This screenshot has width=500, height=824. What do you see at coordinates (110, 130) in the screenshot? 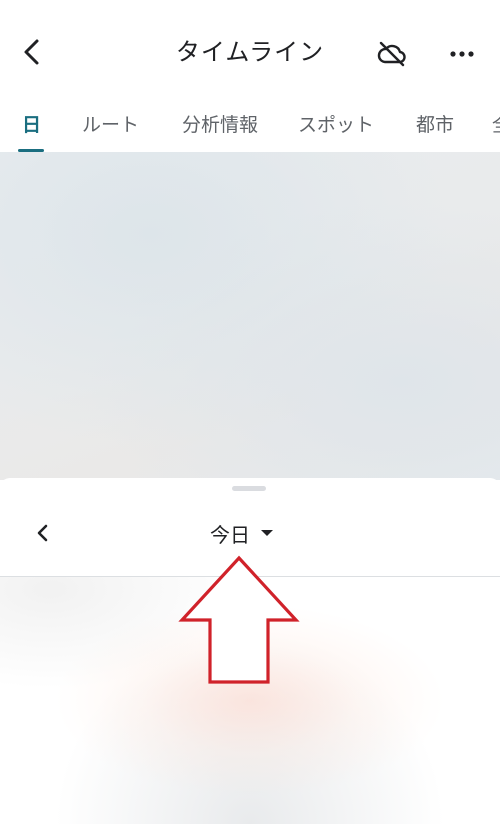
I see `tab-routes: ルート` at bounding box center [110, 130].